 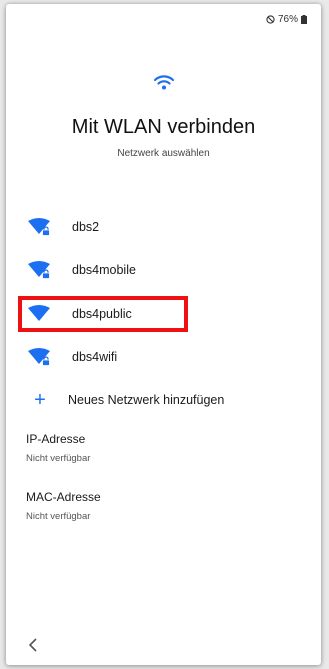 I want to click on ip-address-value: Nicht verfügbar, so click(x=58, y=458).